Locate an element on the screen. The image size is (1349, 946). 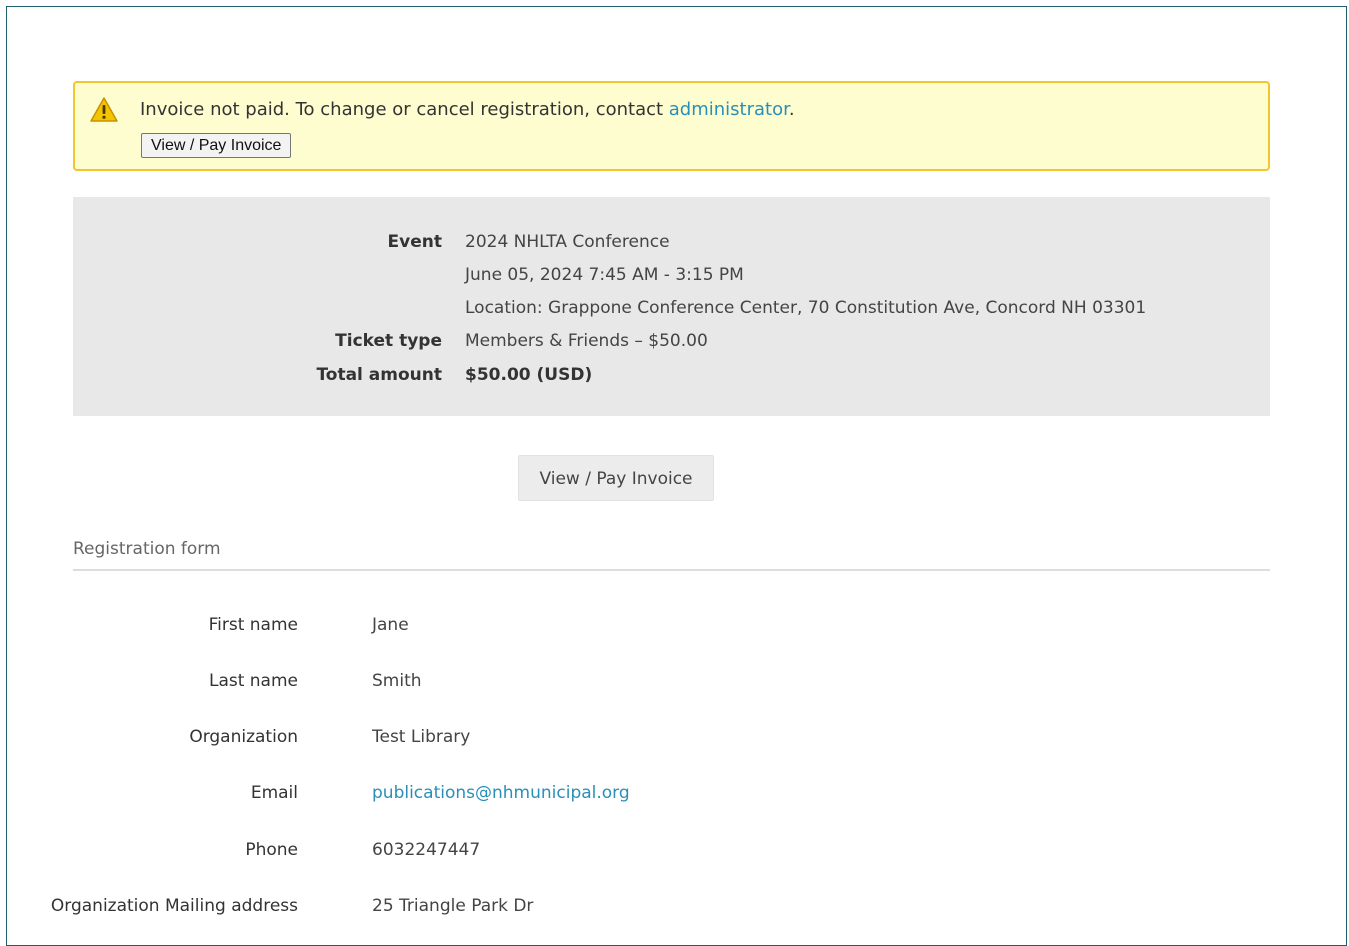
email-link: publications@nhmunicipal.org is located at coordinates (501, 793).